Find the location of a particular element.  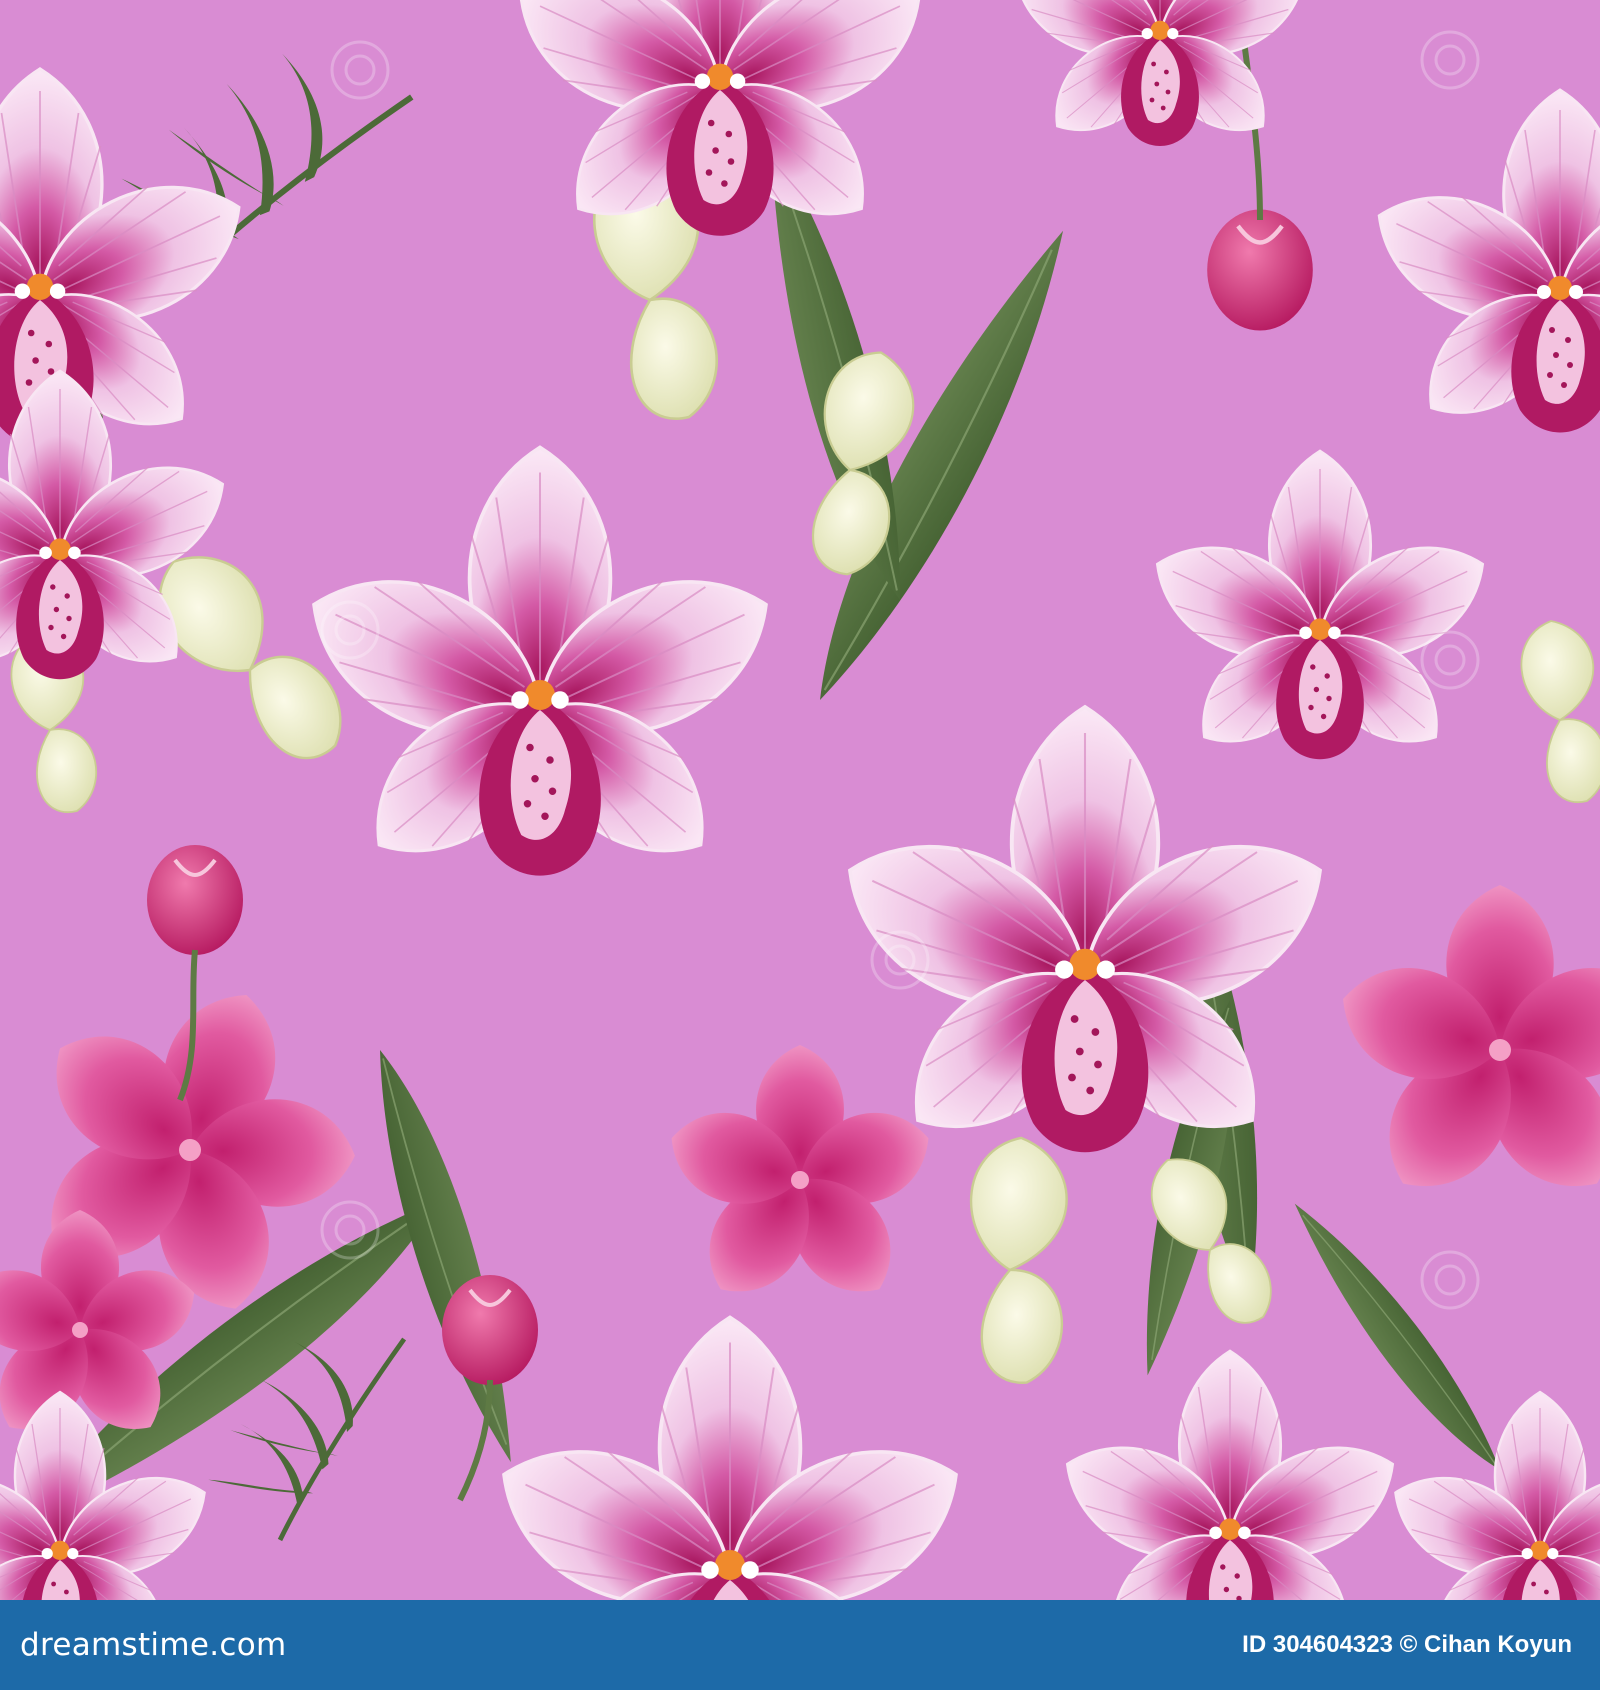

copyright-author: © Cihan Koyun is located at coordinates (1485, 1644).